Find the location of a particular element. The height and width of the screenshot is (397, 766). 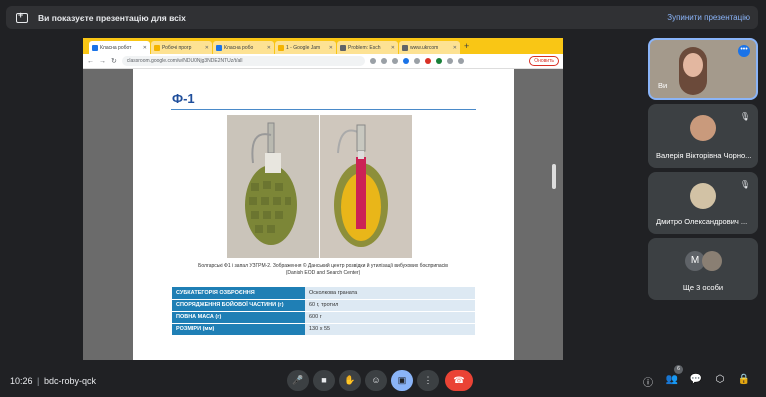

table-row: СУБКАТЕГОРІЯ ОЗБРОЄННЯ Осколкова граната is located at coordinates (323, 293).